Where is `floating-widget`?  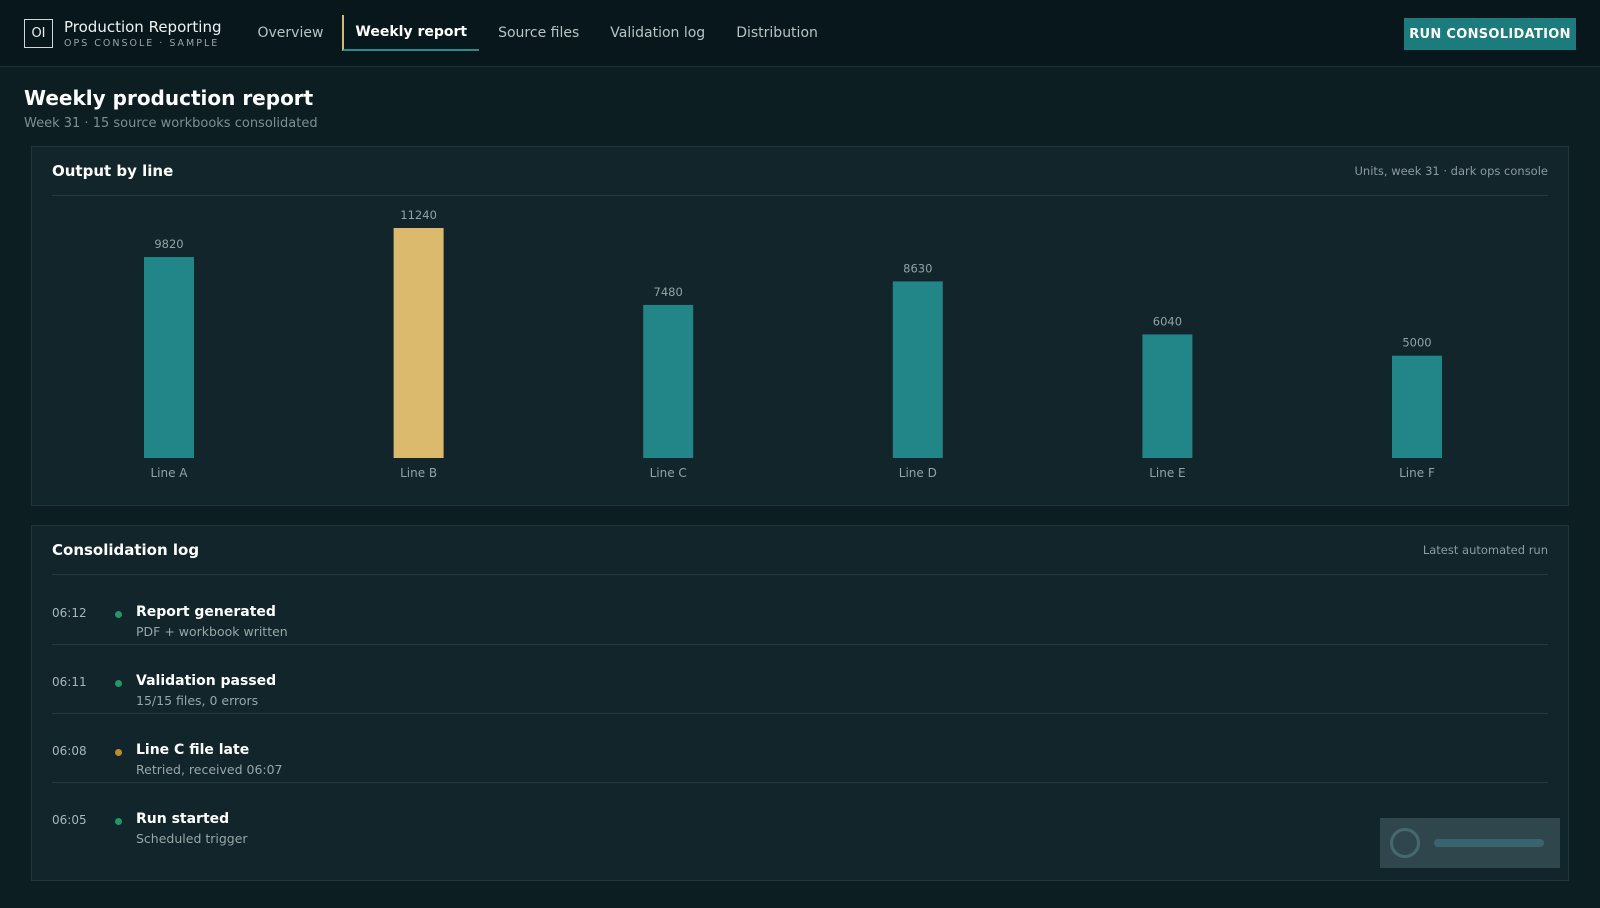
floating-widget is located at coordinates (1470, 843).